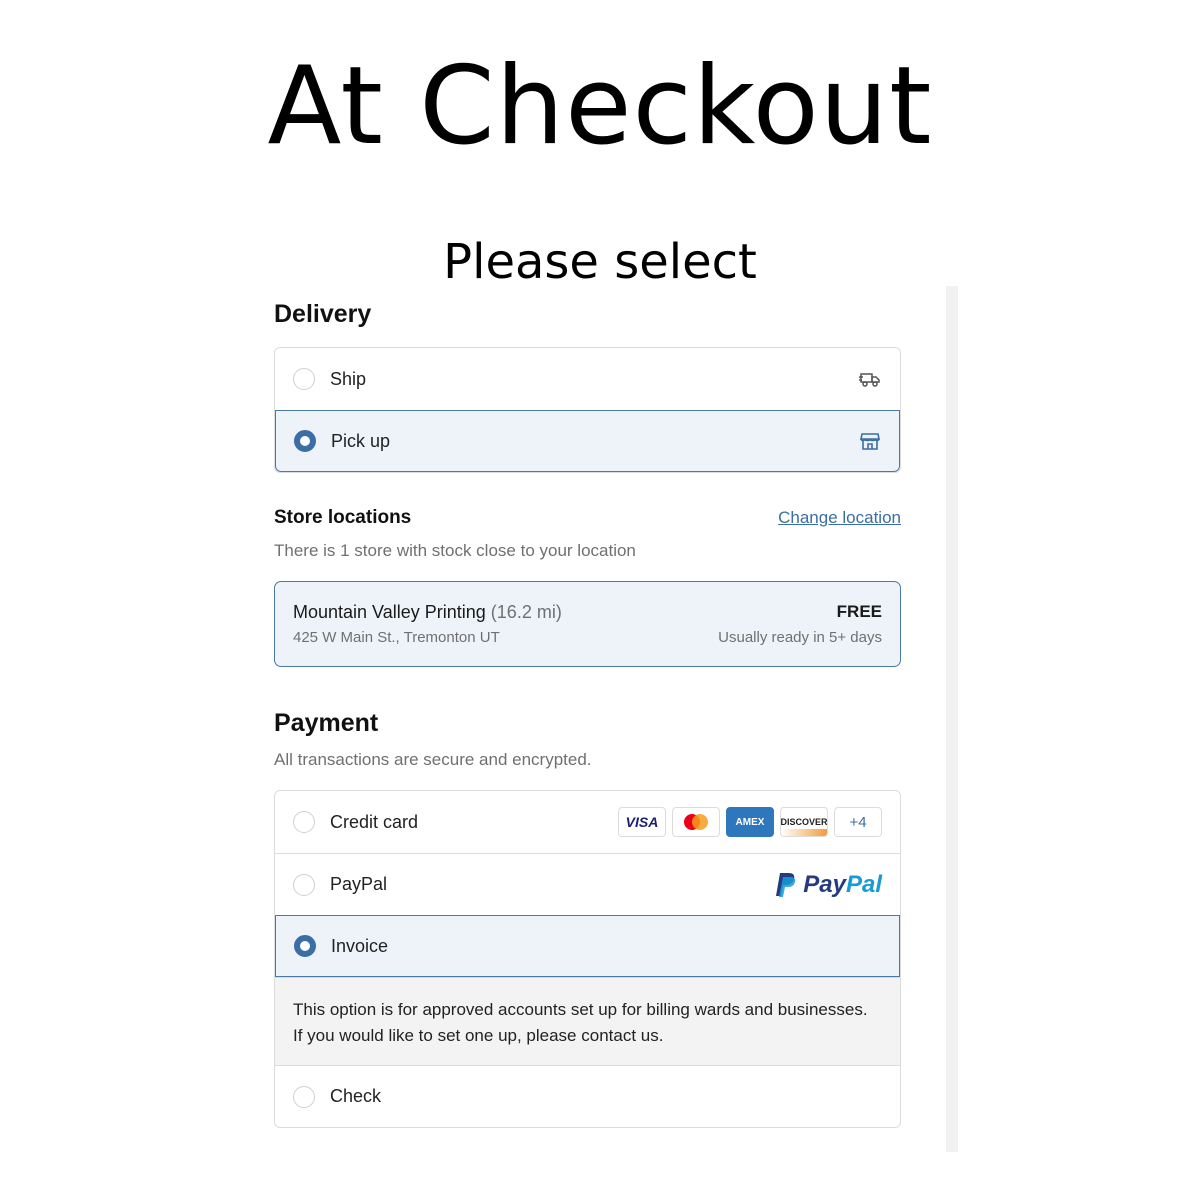 The image size is (1200, 1200). I want to click on card-brands: VISA AMEX DISCOVER +4, so click(750, 822).